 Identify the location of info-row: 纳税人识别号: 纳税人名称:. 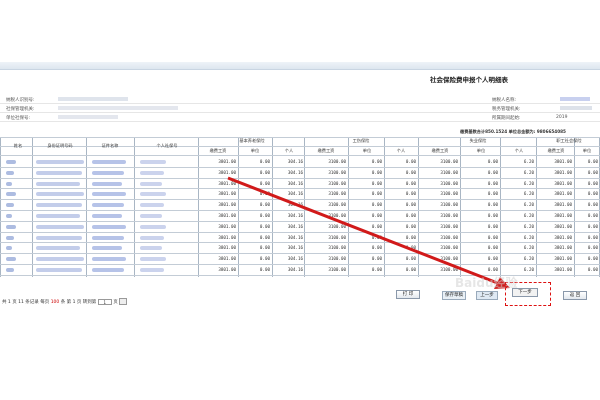
(300, 99).